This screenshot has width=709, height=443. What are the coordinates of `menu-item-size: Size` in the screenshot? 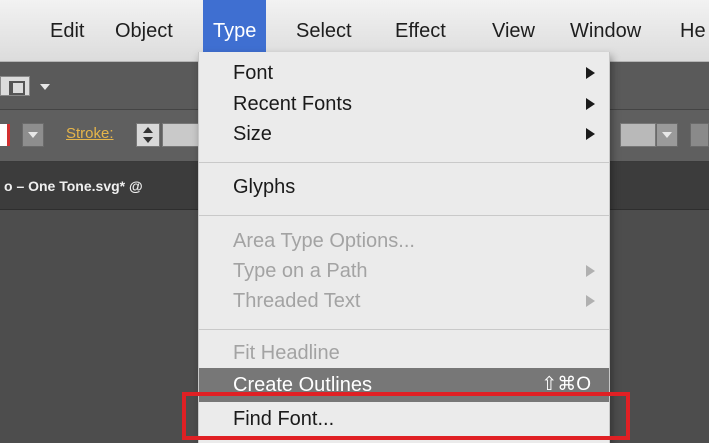 It's located at (404, 134).